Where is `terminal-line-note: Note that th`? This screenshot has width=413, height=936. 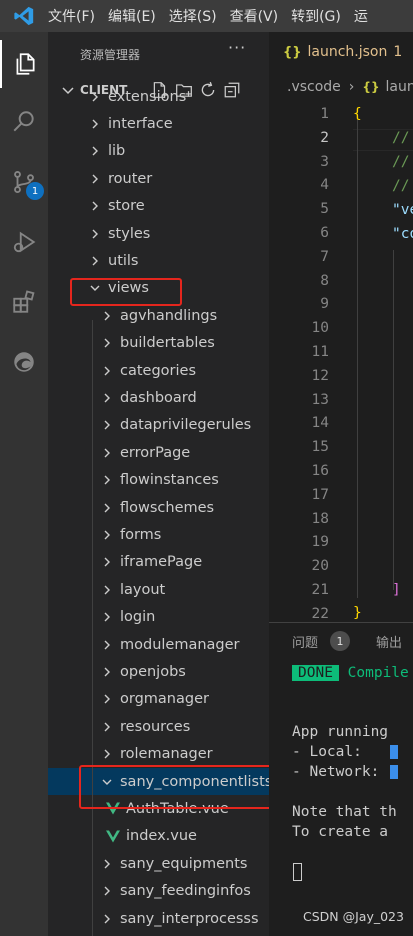
terminal-line-note: Note that th is located at coordinates (344, 812).